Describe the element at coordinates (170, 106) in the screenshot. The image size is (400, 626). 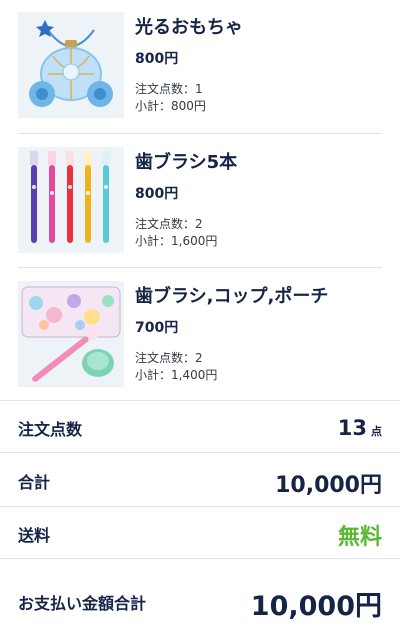
I see `item-subtotal: 小計：800円` at that location.